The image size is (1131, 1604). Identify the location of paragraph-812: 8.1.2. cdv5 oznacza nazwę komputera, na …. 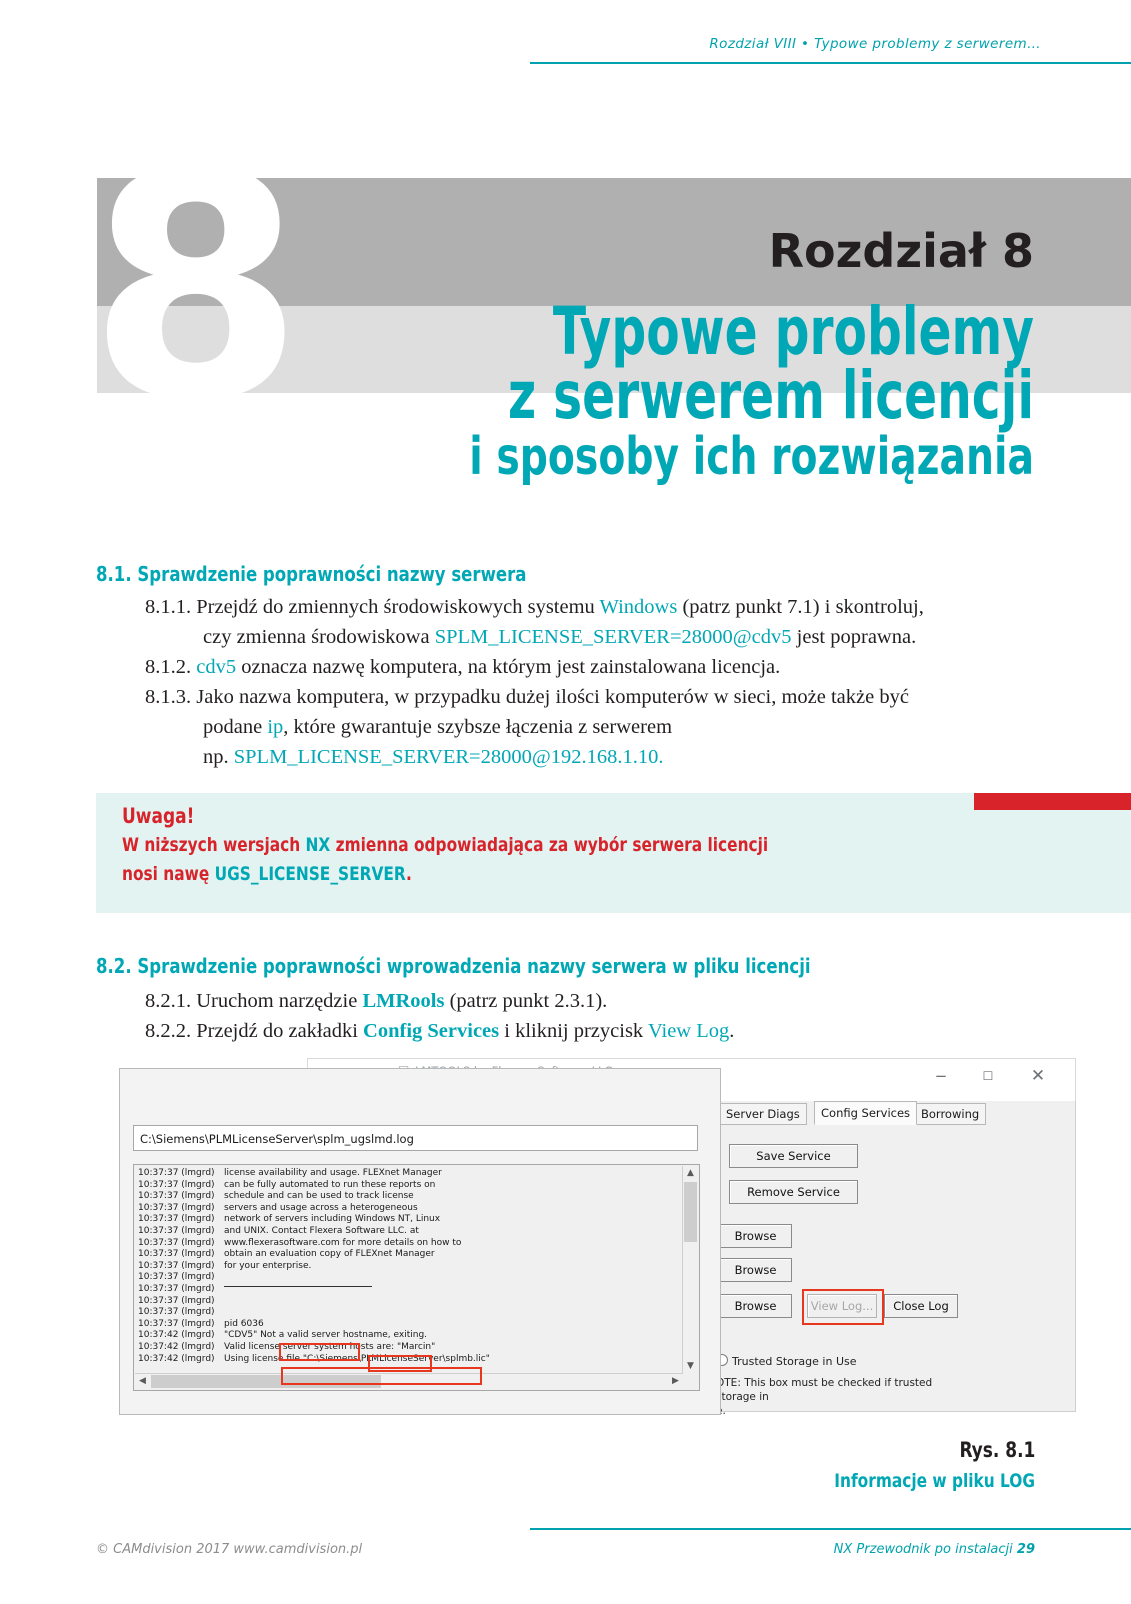
(595, 667).